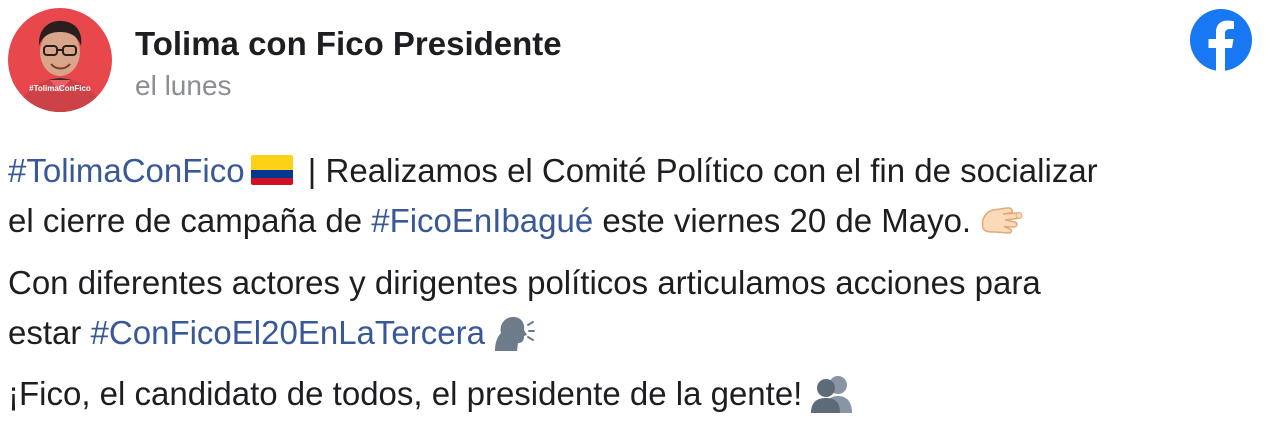 The image size is (1275, 441). I want to click on page-name: Tolima con Fico Presidente, so click(348, 44).